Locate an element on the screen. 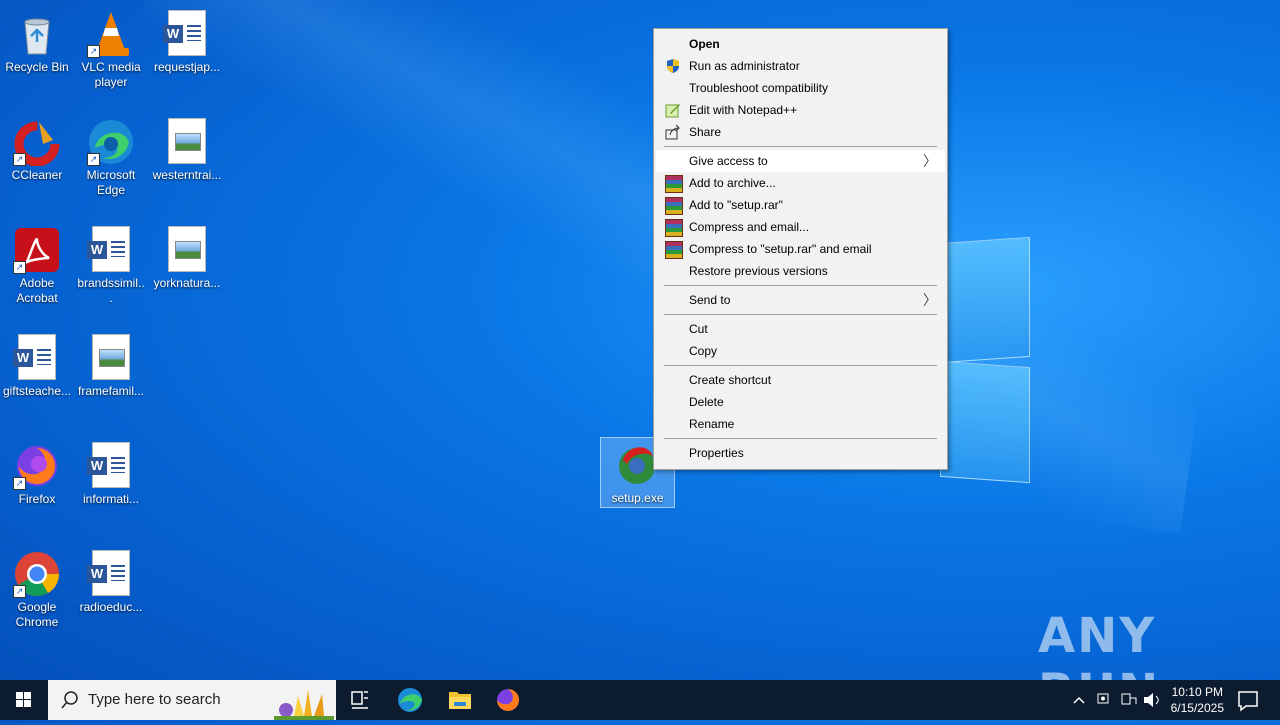  menu-item-add-to-setup-rar: Add to "setup.rar" is located at coordinates (800, 205).